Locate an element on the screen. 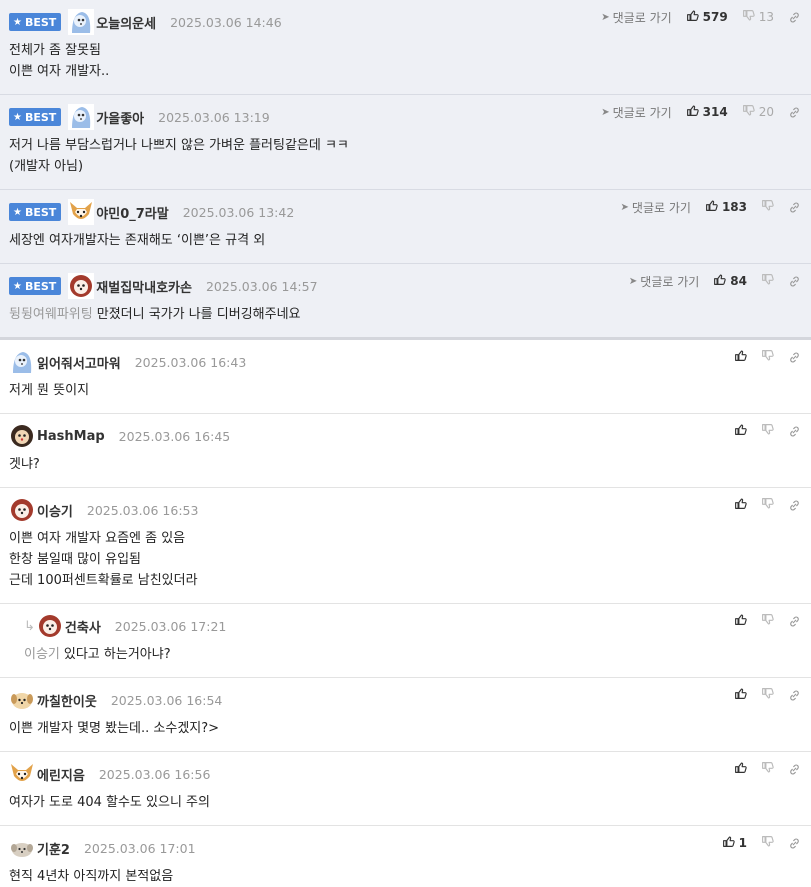 The image size is (811, 887). like-button: 1 is located at coordinates (734, 843).